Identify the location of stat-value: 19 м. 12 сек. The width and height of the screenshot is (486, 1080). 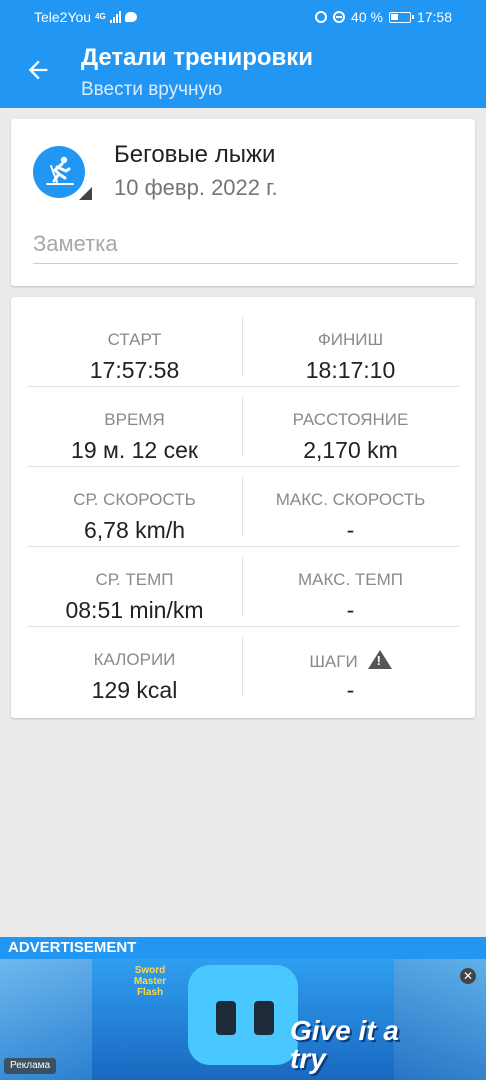
(134, 450).